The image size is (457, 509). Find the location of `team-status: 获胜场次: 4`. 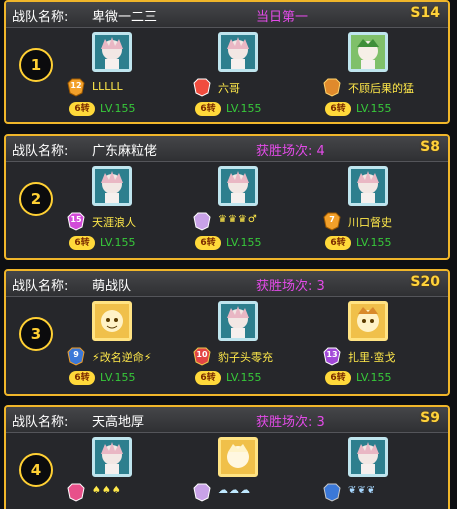

team-status: 获胜场次: 4 is located at coordinates (290, 151).